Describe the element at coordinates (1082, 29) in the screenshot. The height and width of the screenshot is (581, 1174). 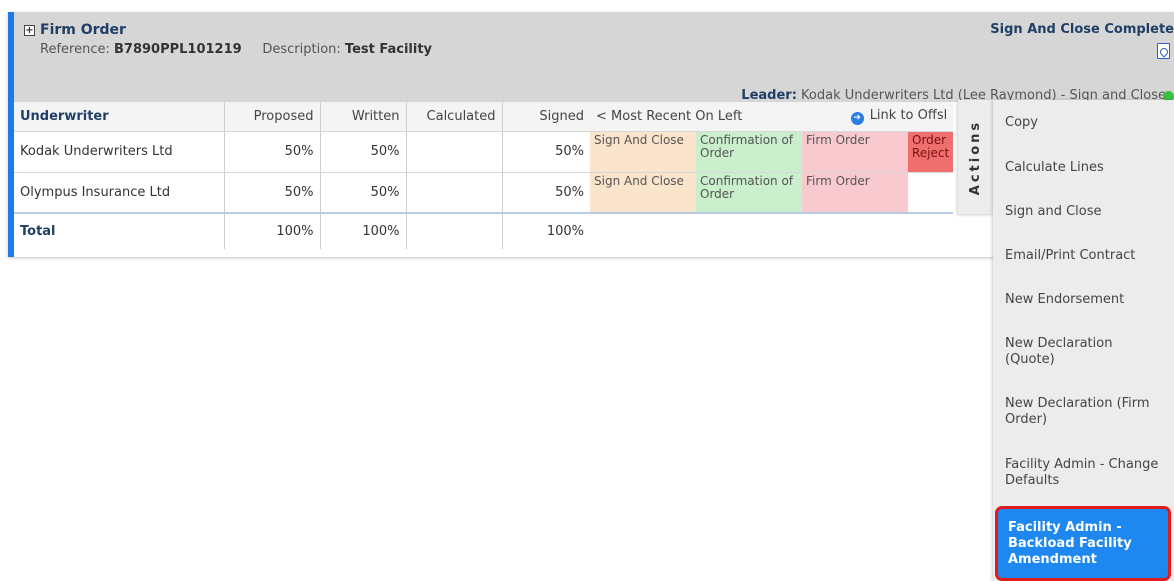
I see `status-text: Sign And Close Complete` at that location.